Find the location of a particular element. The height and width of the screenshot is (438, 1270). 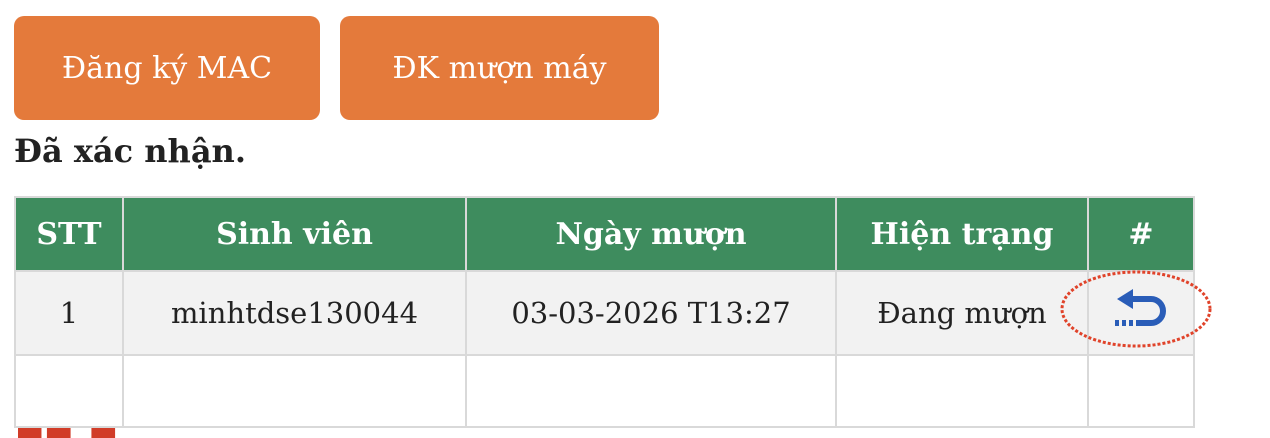

register-mac-button: Đăng ký MAC is located at coordinates (167, 68).